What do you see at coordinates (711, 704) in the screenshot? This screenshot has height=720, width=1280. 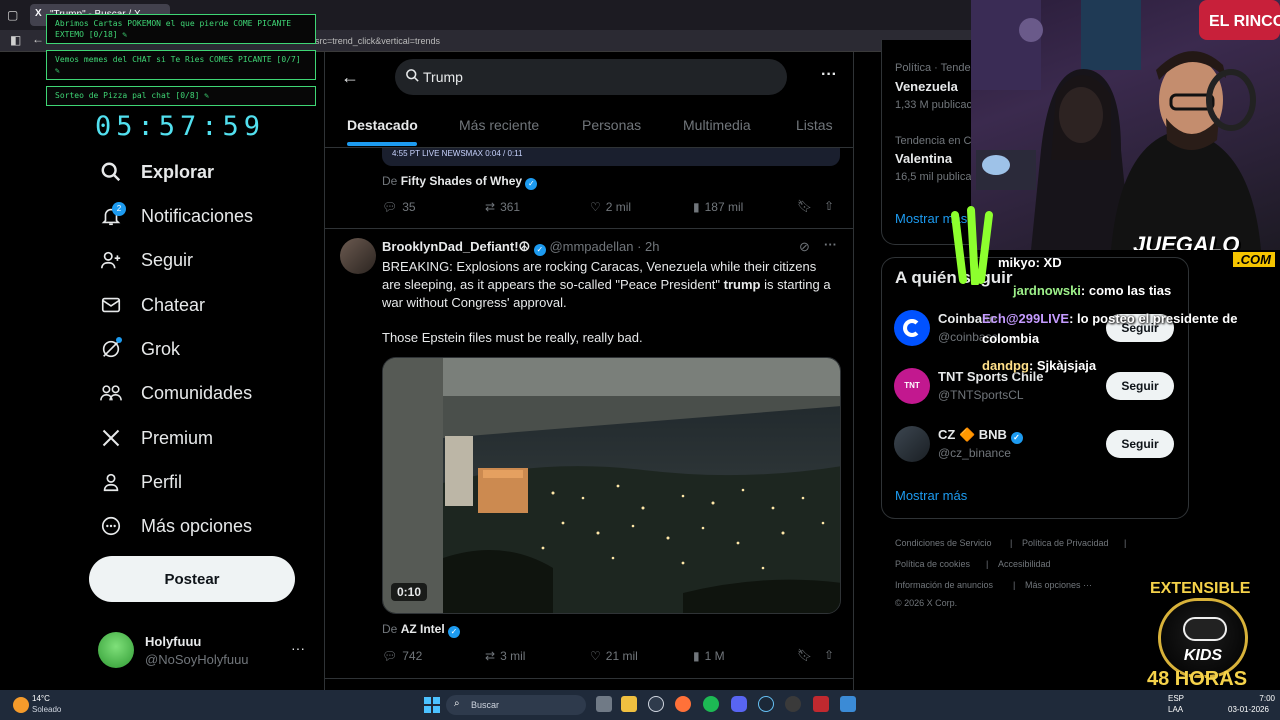 I see `spotify-icon` at bounding box center [711, 704].